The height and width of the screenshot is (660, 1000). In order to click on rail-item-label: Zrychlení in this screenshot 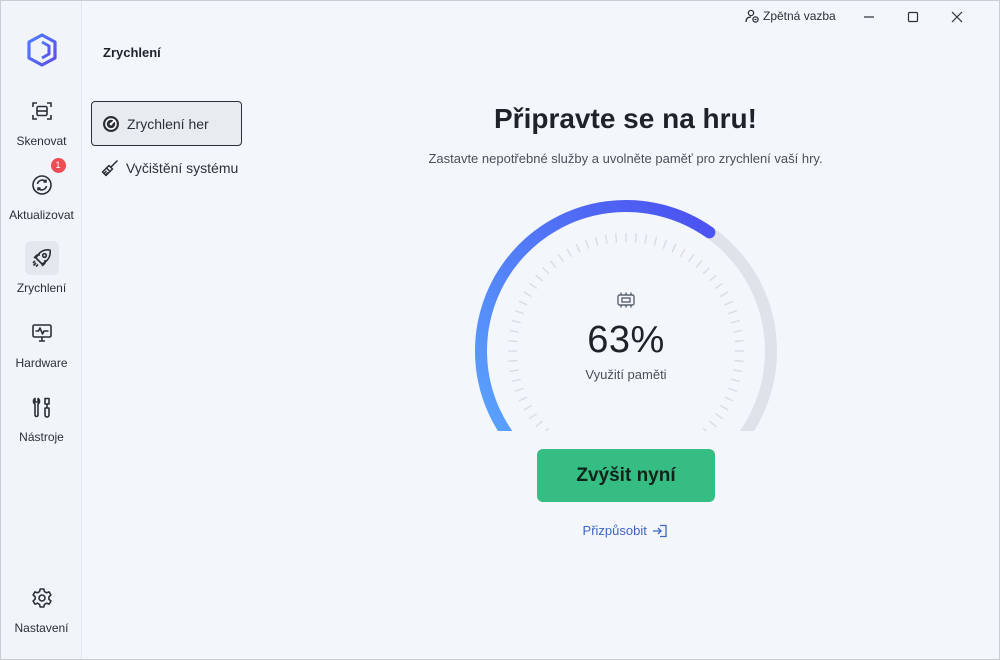, I will do `click(41, 288)`.